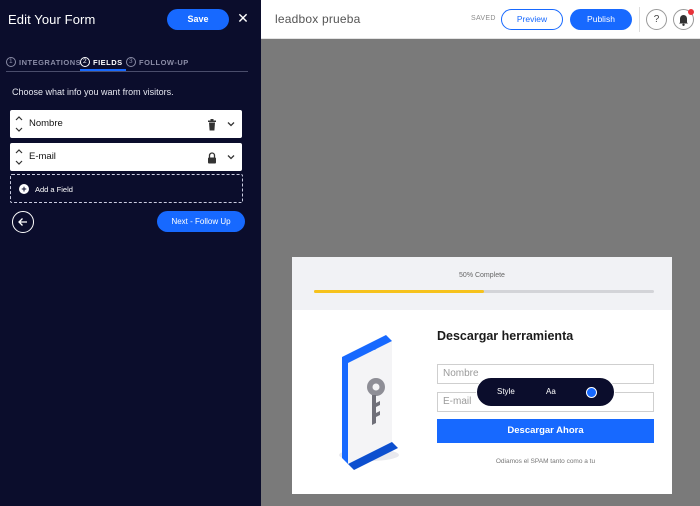 The width and height of the screenshot is (700, 506). What do you see at coordinates (601, 19) in the screenshot?
I see `publish-button: Publish` at bounding box center [601, 19].